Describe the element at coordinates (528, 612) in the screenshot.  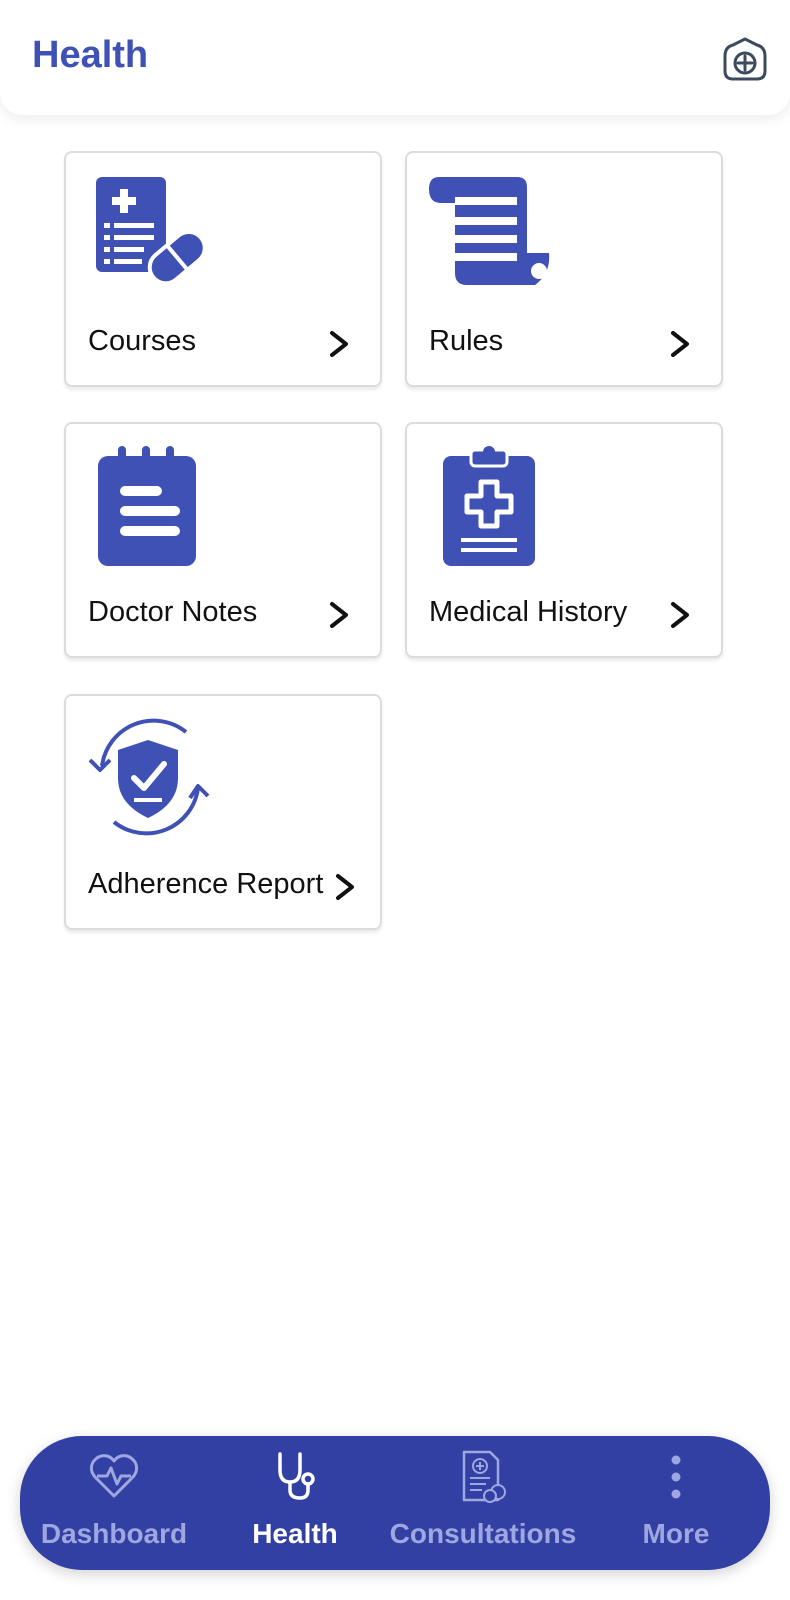
I see `card-label: Medical History` at that location.